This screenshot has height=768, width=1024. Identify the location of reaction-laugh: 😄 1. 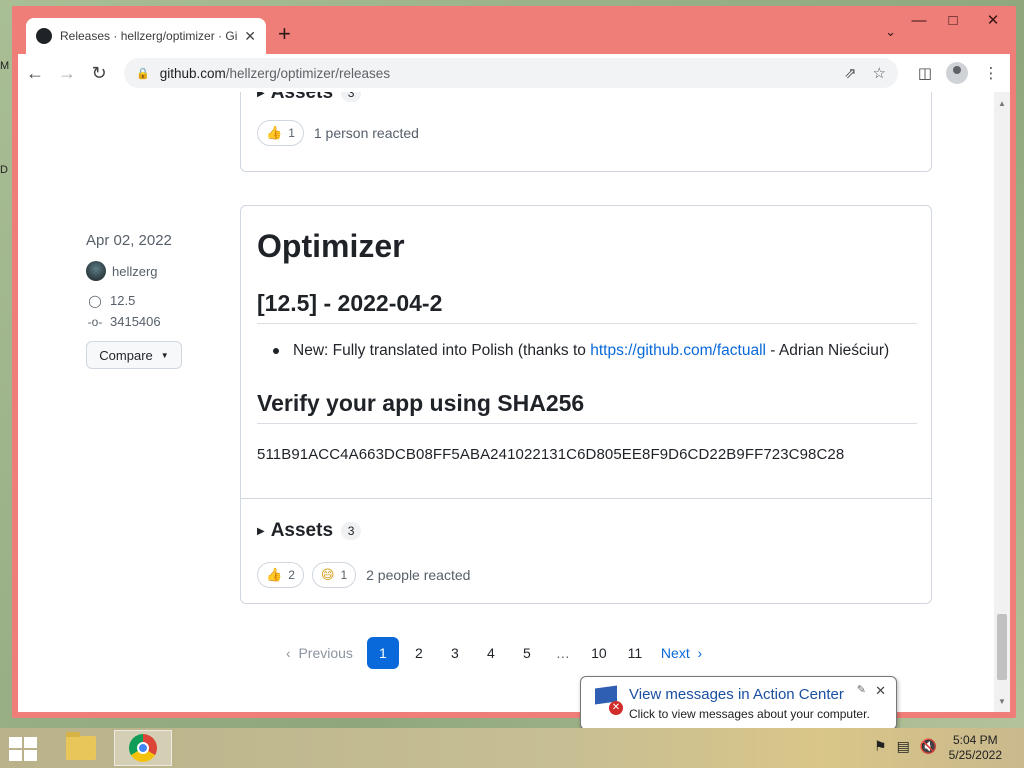
(334, 575).